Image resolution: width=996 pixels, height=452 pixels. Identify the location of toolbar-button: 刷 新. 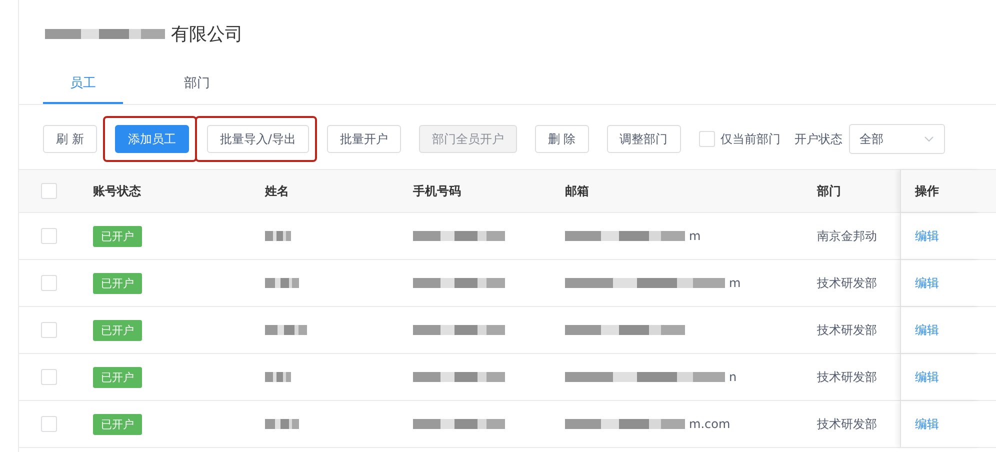
(70, 139).